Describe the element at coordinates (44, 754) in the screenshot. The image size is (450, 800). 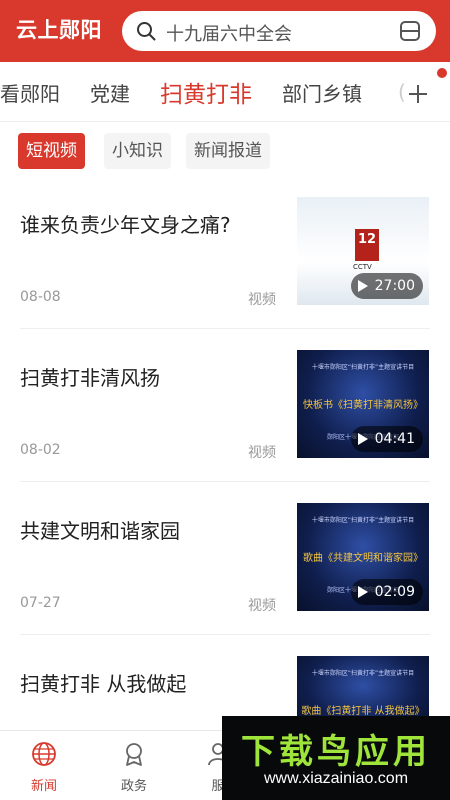
I see `globe-icon` at that location.